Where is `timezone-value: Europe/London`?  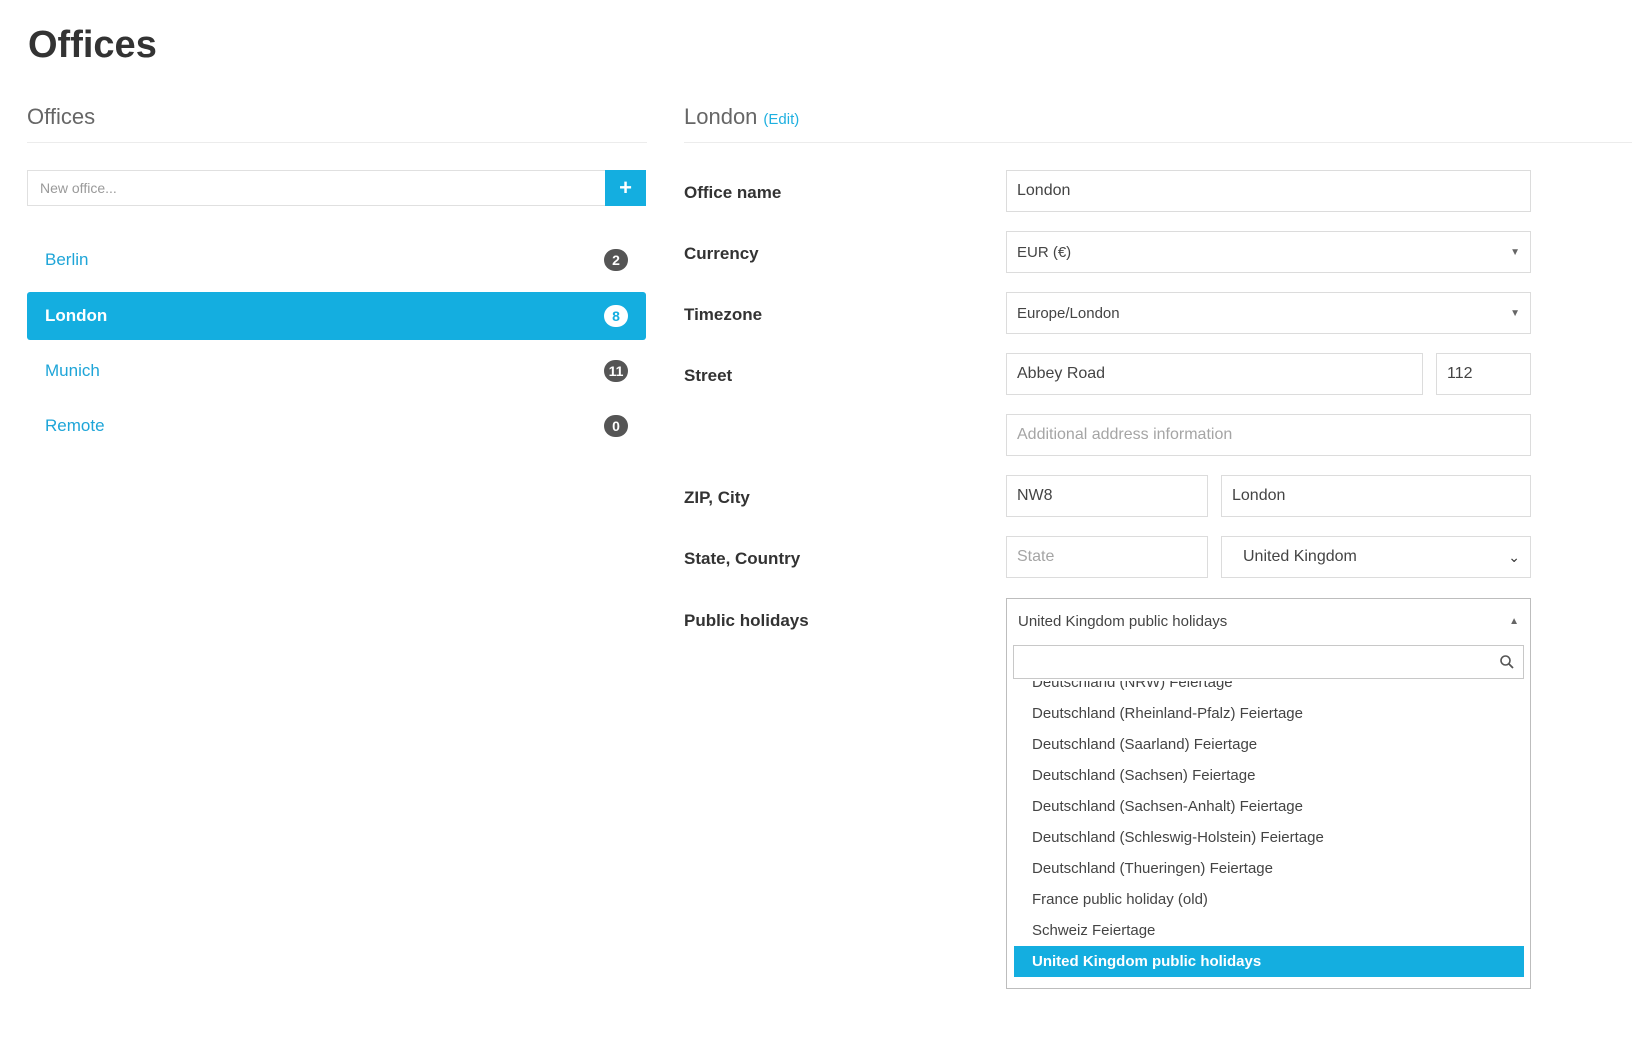
timezone-value: Europe/London is located at coordinates (1068, 313).